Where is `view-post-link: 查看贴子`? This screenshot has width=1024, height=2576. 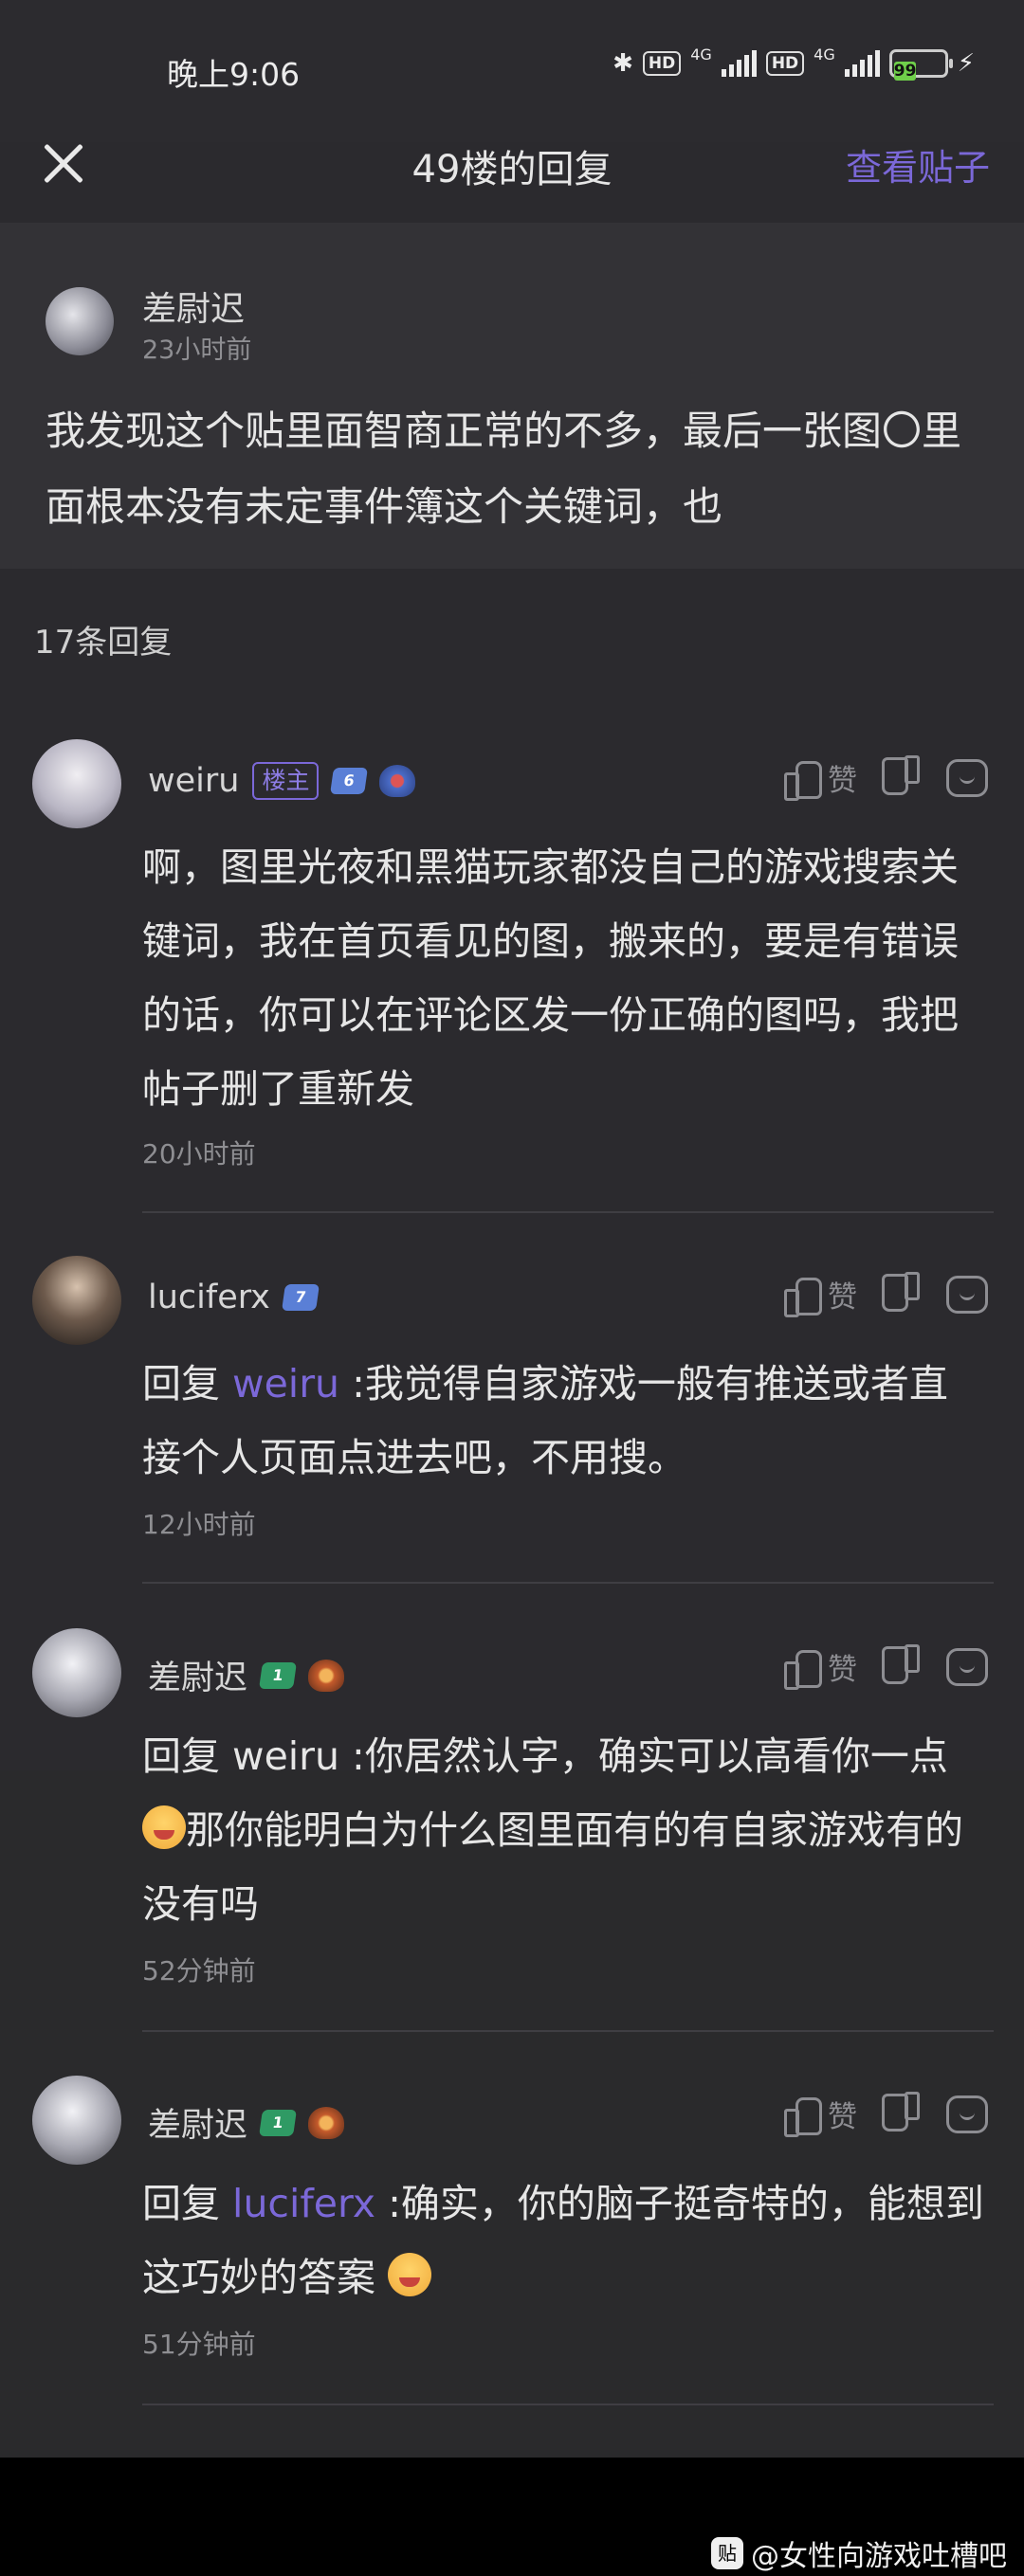 view-post-link: 查看贴子 is located at coordinates (918, 164).